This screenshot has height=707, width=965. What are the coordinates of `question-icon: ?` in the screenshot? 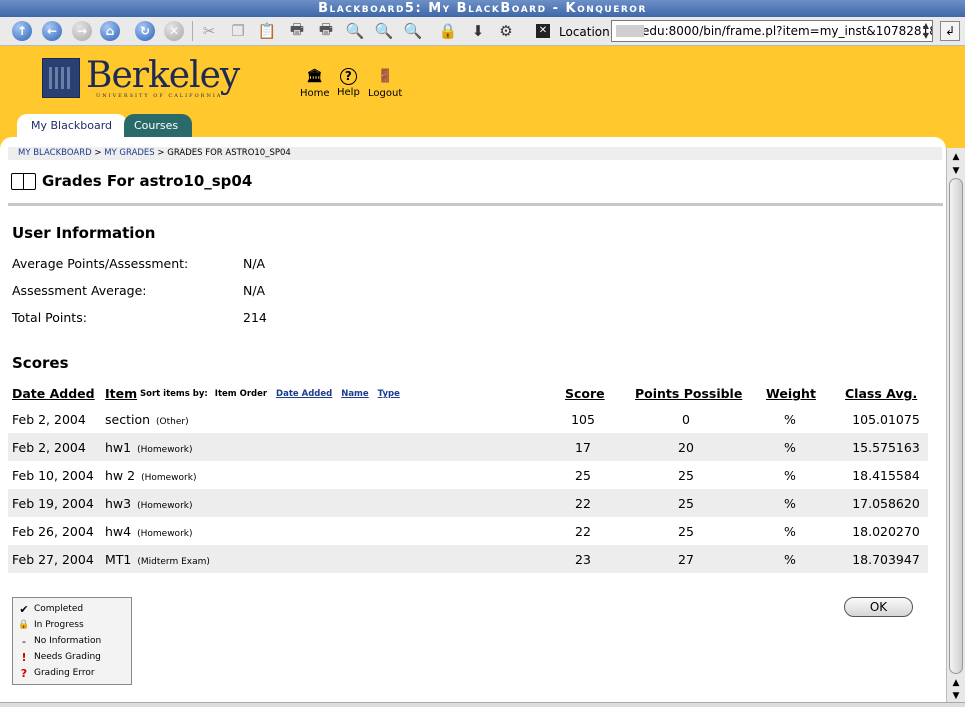 It's located at (24, 673).